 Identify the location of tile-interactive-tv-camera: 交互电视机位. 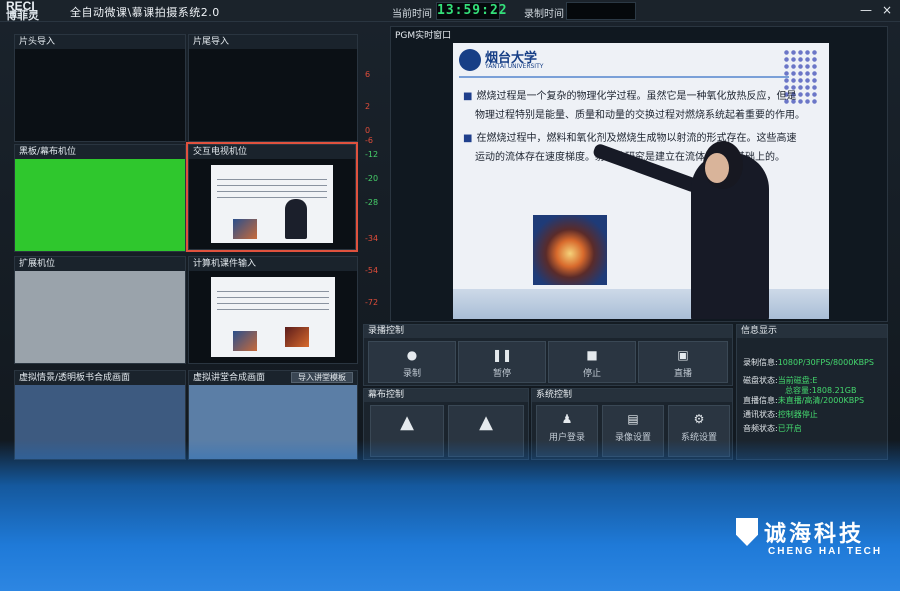
(272, 197).